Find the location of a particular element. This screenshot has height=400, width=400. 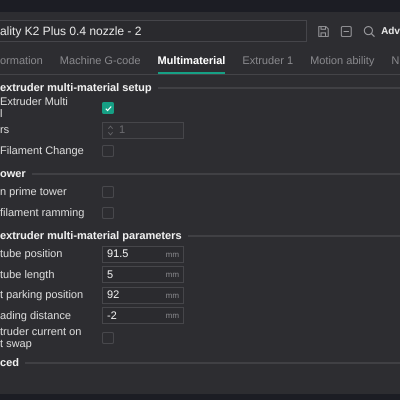

section-title: extruder multi-material setup is located at coordinates (76, 88).